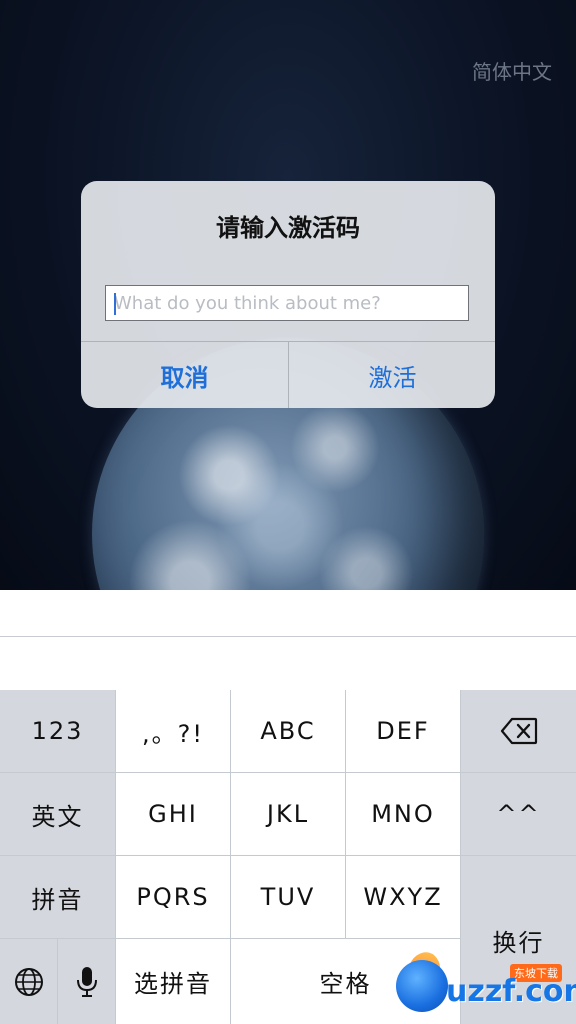 This screenshot has width=576, height=1024. I want to click on language-switch: 简体中文, so click(512, 70).